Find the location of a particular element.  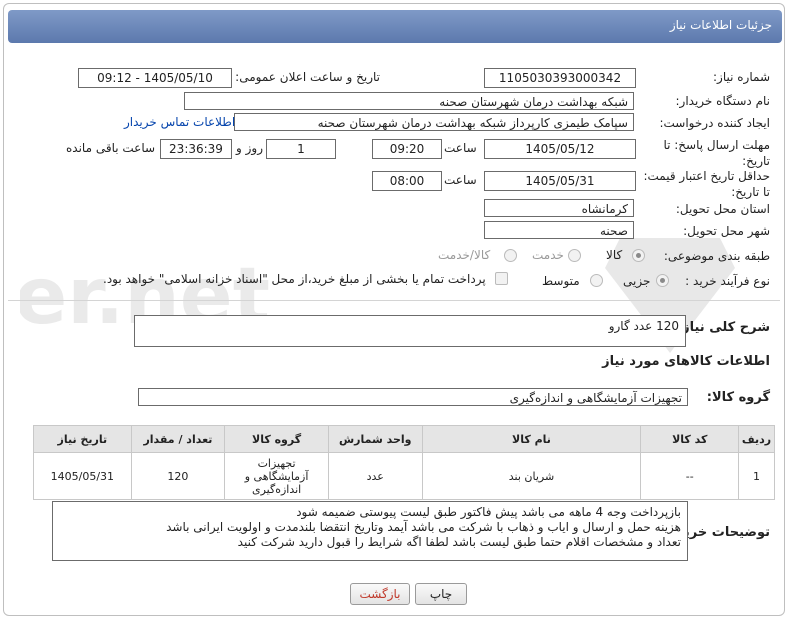

process-label: نوع فرآیند خرید : is located at coordinates (727, 281).